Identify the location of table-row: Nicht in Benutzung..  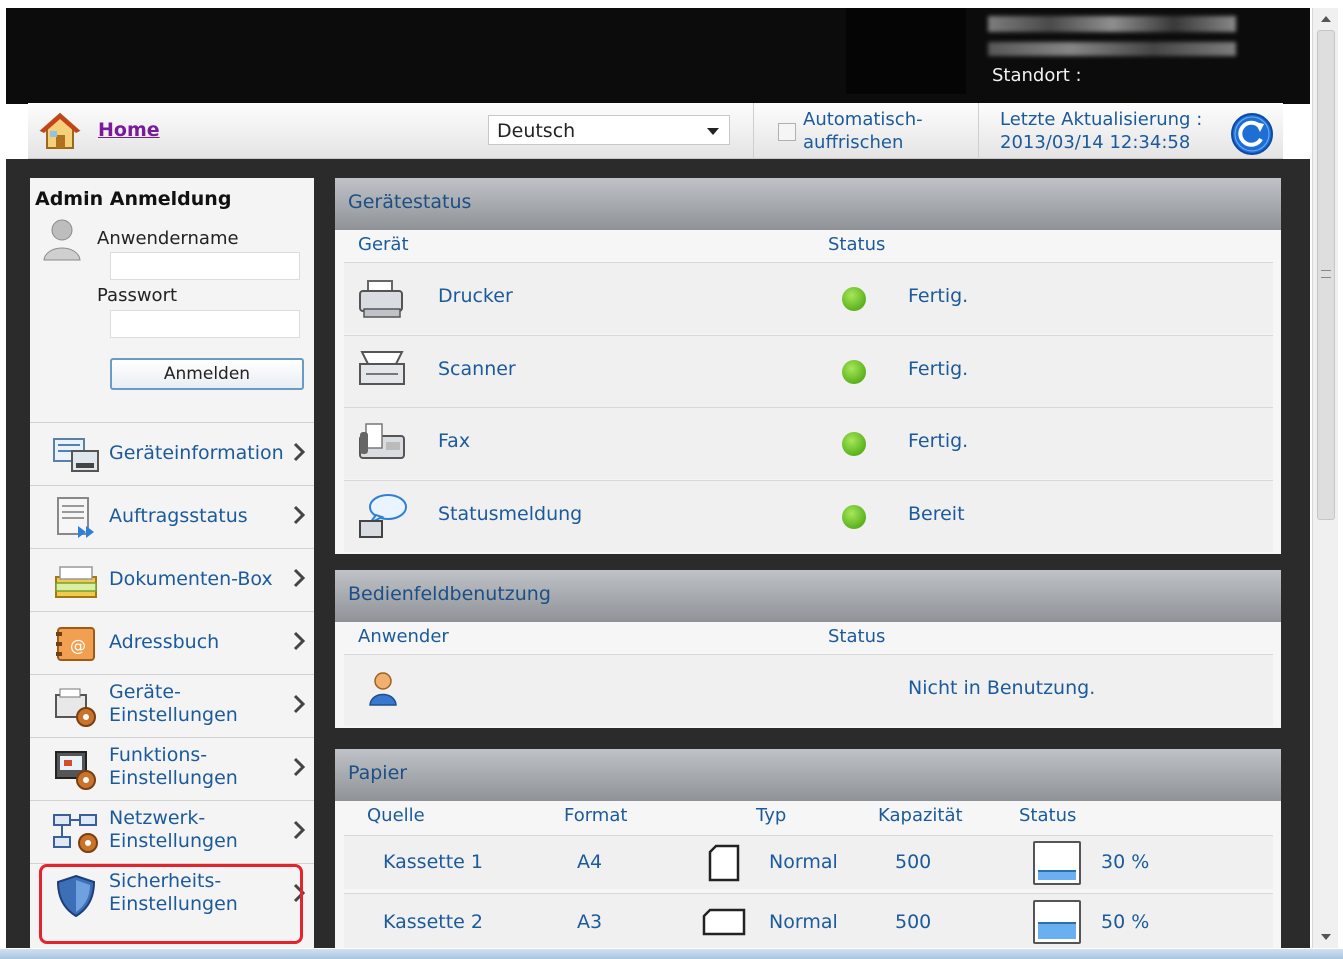
(808, 690).